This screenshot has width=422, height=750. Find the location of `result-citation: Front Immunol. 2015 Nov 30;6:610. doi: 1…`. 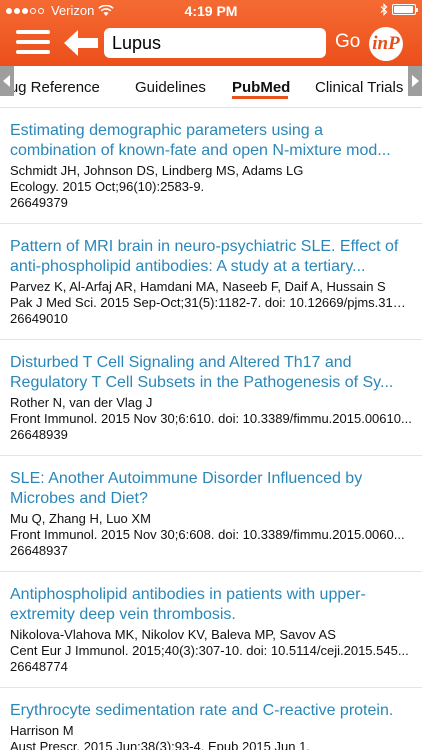

result-citation: Front Immunol. 2015 Nov 30;6:610. doi: 1… is located at coordinates (211, 418).